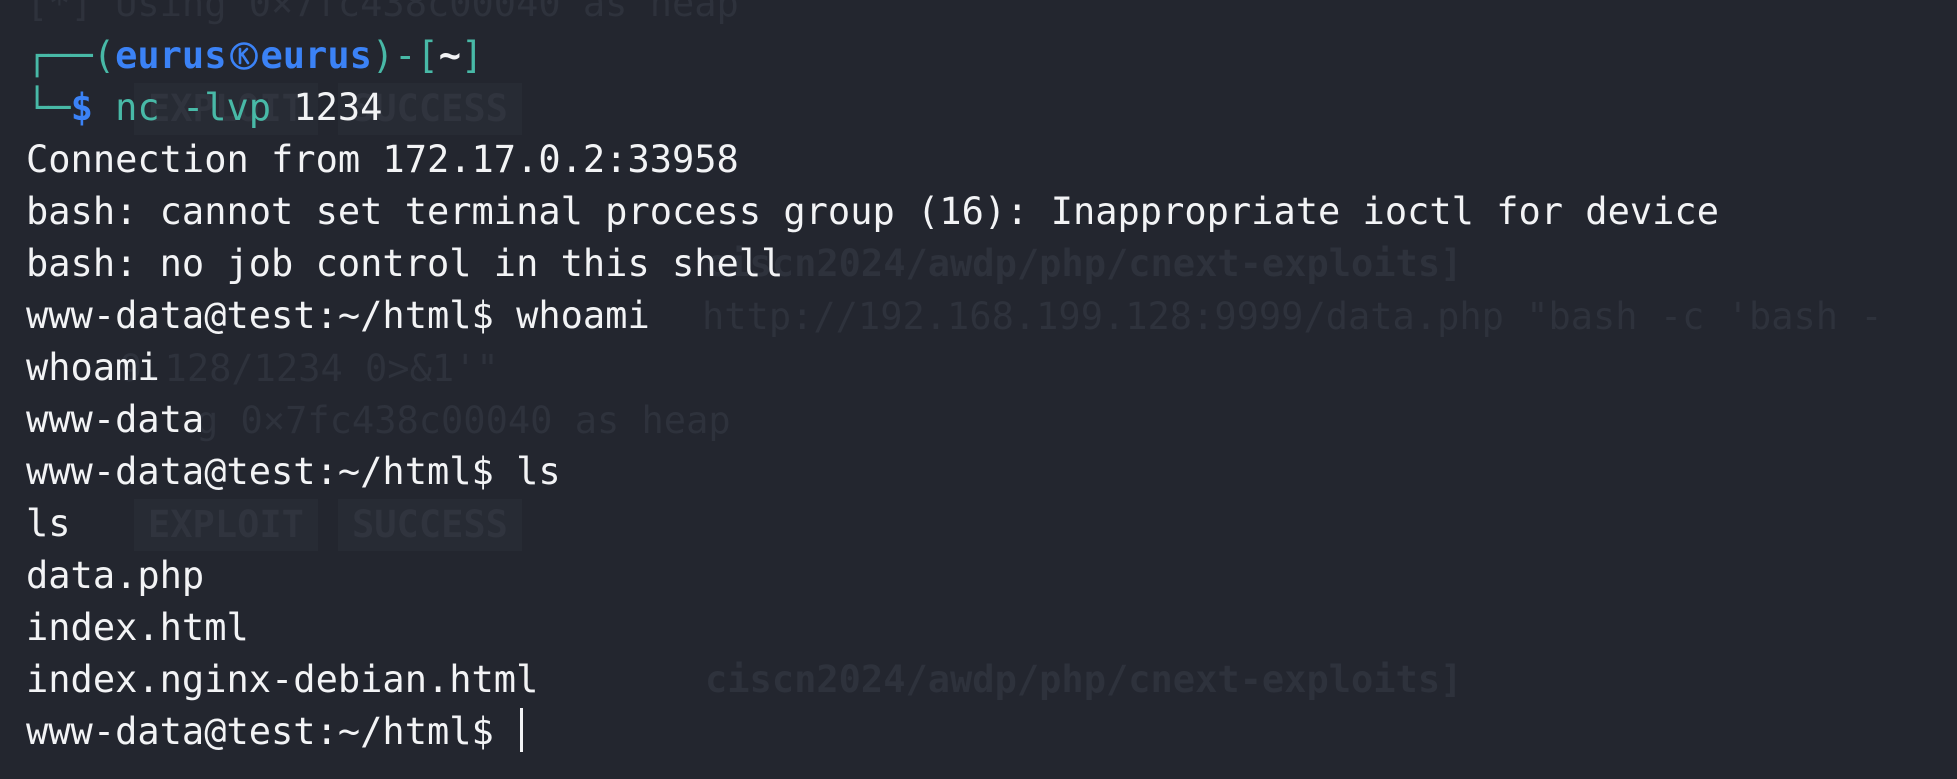 The image size is (1957, 779). I want to click on command-flag: -lvp, so click(226, 107).